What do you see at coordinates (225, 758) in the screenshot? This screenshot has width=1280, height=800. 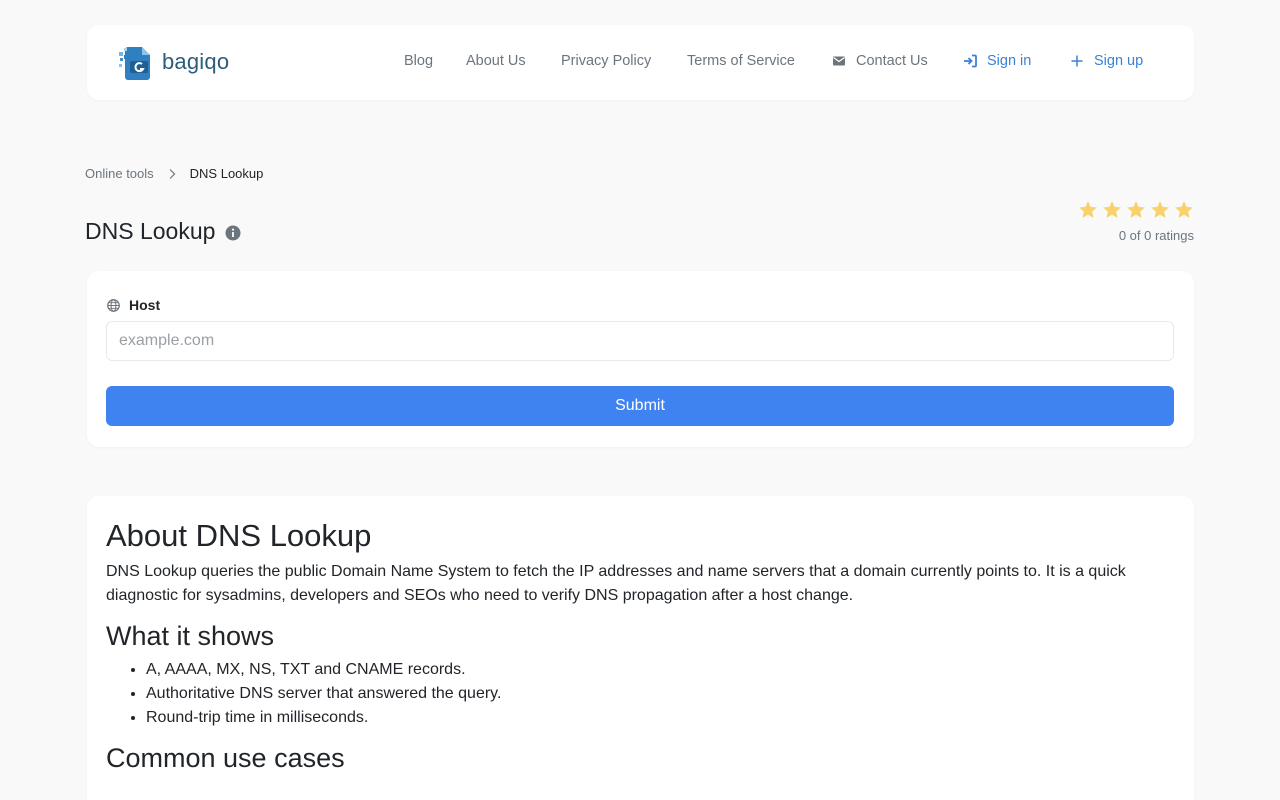 I see `common-use-cases-heading: Common use cases` at bounding box center [225, 758].